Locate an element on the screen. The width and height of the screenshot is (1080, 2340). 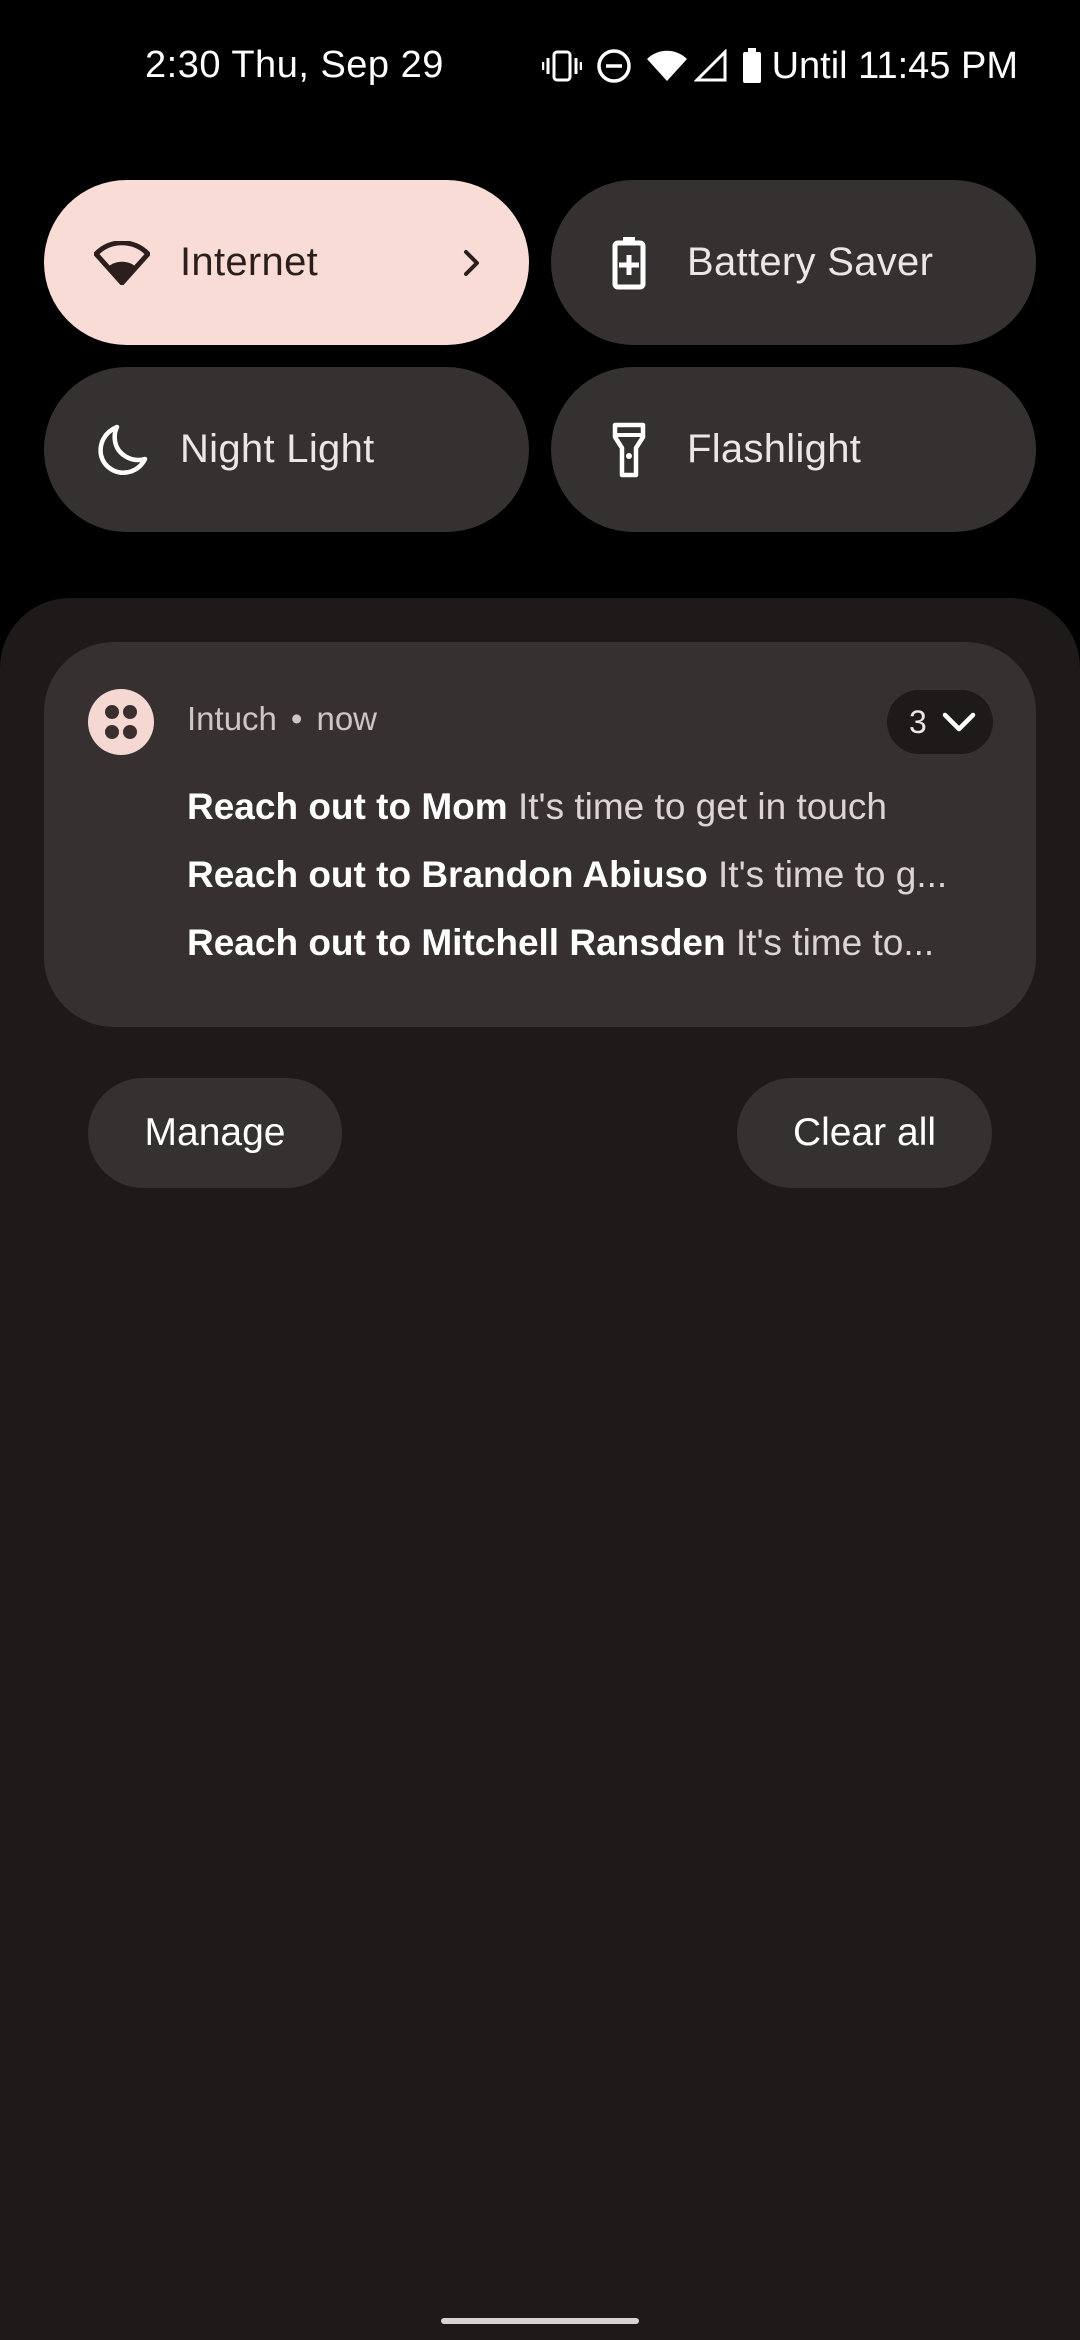
moon-icon is located at coordinates (122, 450).